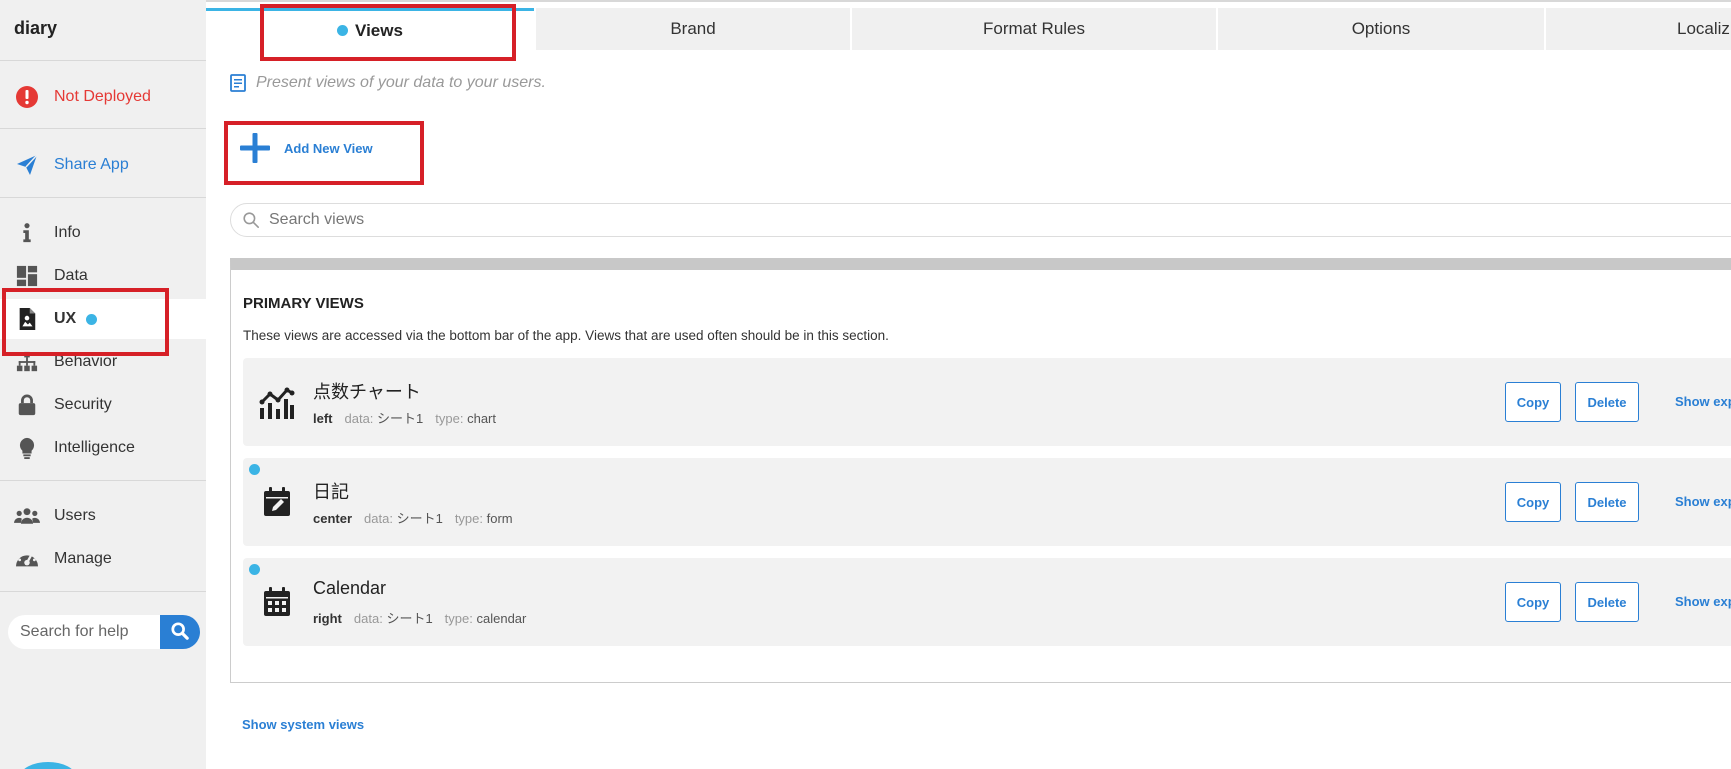 This screenshot has height=769, width=1731. What do you see at coordinates (27, 362) in the screenshot?
I see `hierarchy-icon` at bounding box center [27, 362].